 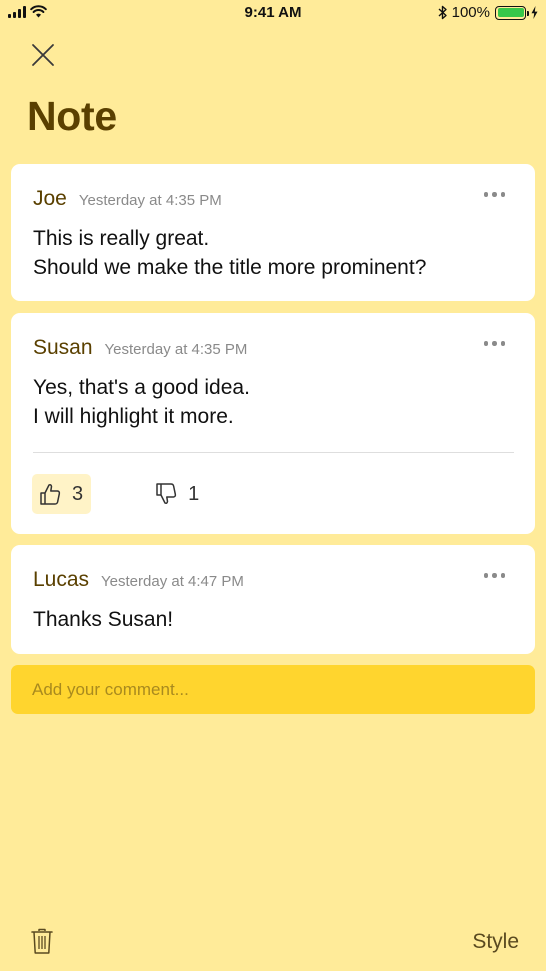 What do you see at coordinates (141, 387) in the screenshot?
I see `comment-line: Yes, that's a good idea.` at bounding box center [141, 387].